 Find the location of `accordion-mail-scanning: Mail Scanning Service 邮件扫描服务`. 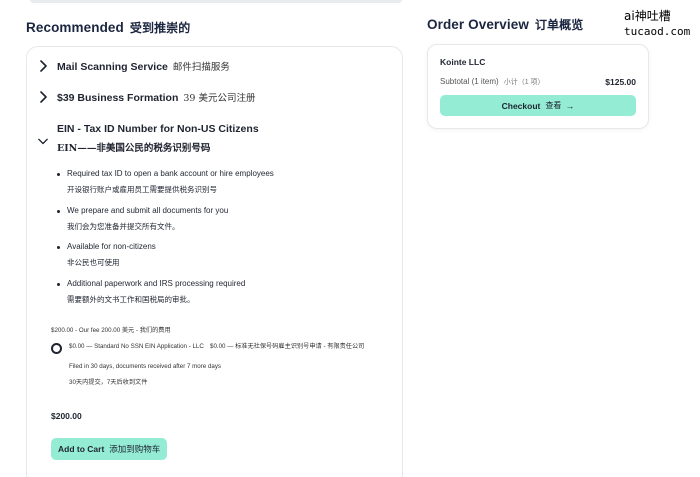

accordion-mail-scanning: Mail Scanning Service 邮件扫描服务 is located at coordinates (214, 66).